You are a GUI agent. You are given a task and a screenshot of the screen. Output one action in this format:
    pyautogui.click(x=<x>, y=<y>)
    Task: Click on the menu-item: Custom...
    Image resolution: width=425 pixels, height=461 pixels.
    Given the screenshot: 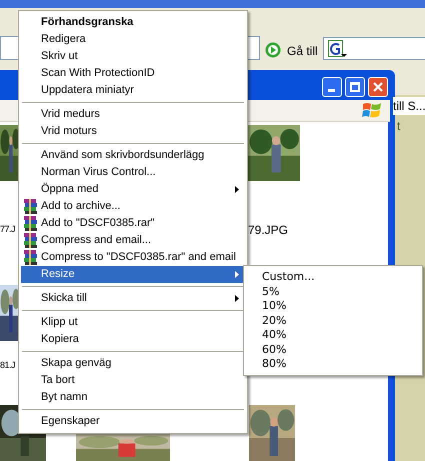 What is the action you would take?
    pyautogui.click(x=288, y=277)
    